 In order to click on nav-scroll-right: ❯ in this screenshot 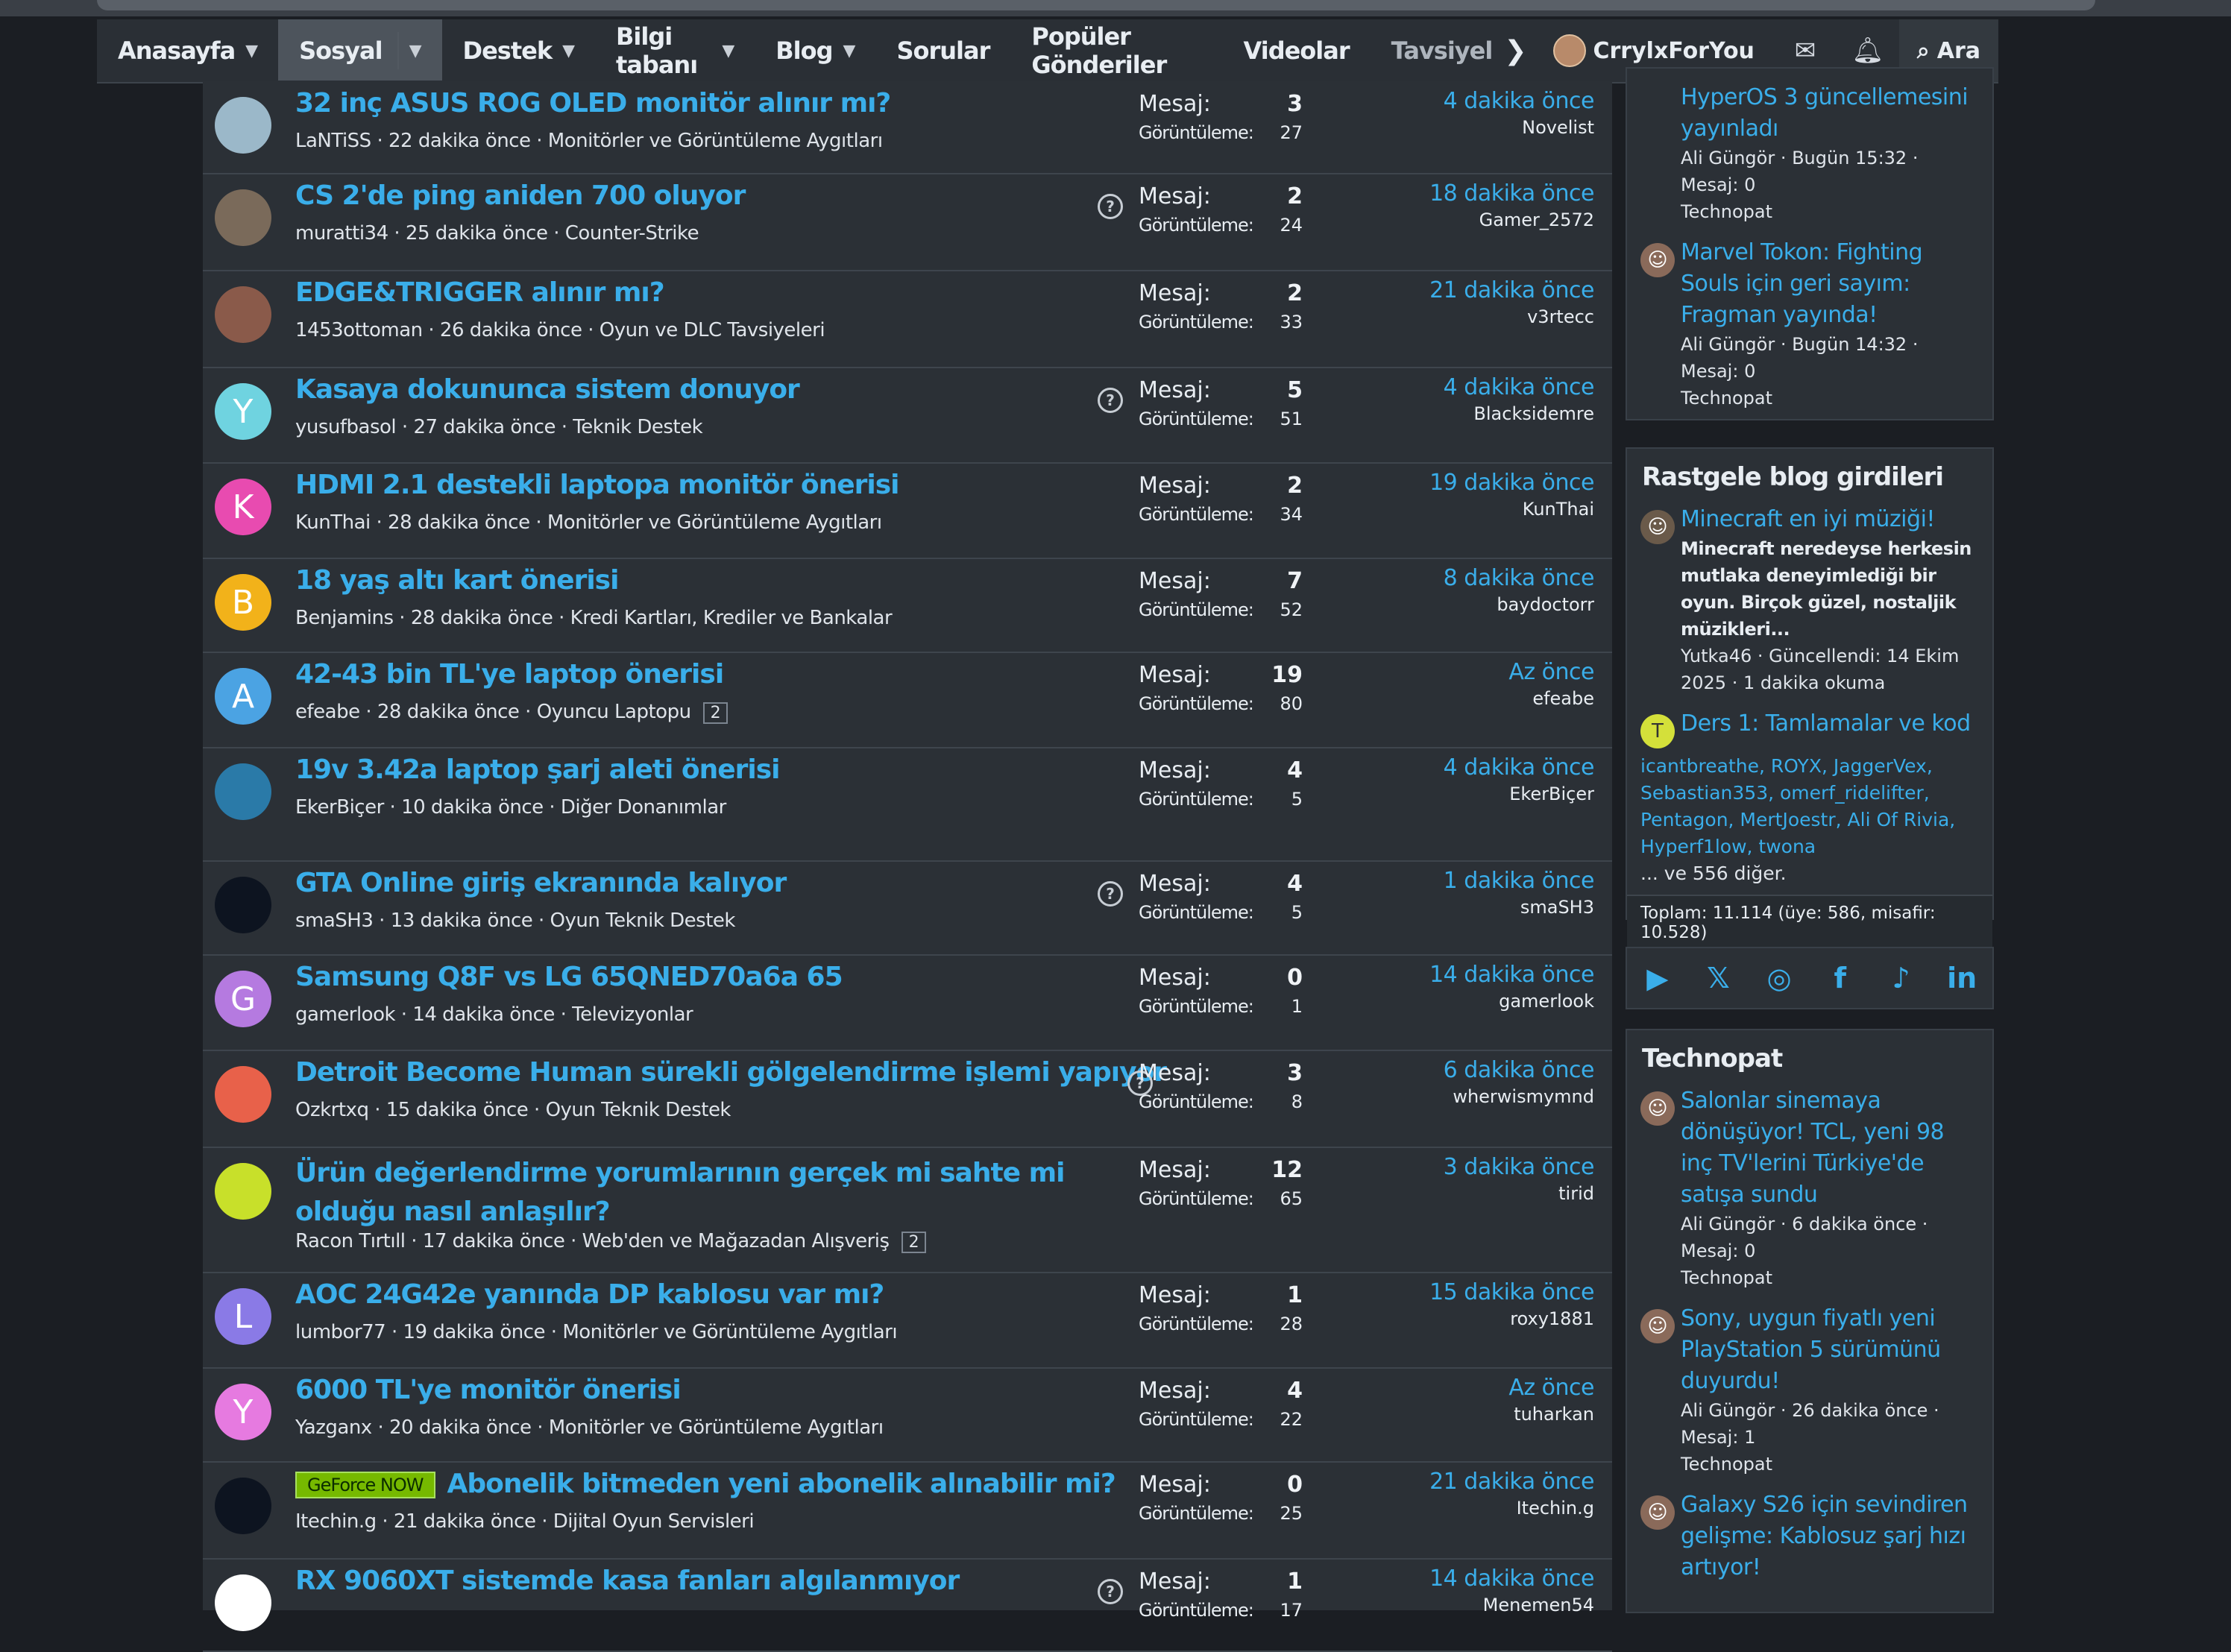, I will do `click(1515, 51)`.